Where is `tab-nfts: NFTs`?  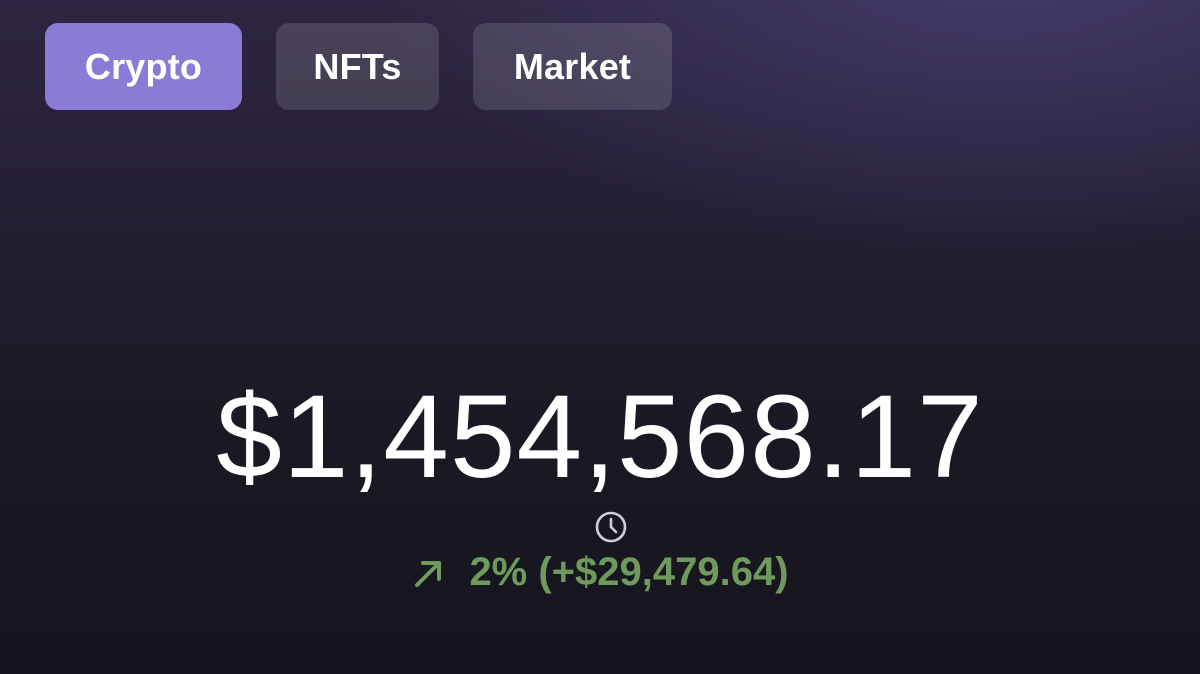
tab-nfts: NFTs is located at coordinates (357, 66).